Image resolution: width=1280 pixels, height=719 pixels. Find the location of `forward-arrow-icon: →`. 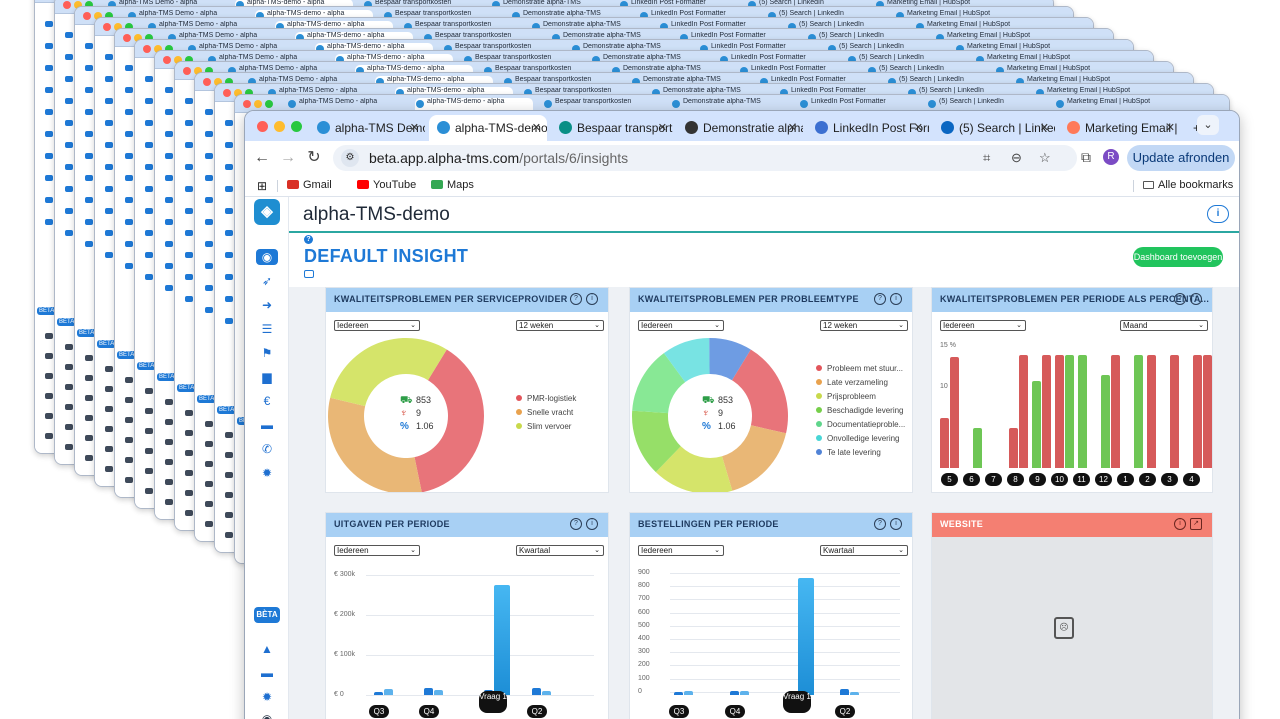

forward-arrow-icon: → is located at coordinates (288, 158).